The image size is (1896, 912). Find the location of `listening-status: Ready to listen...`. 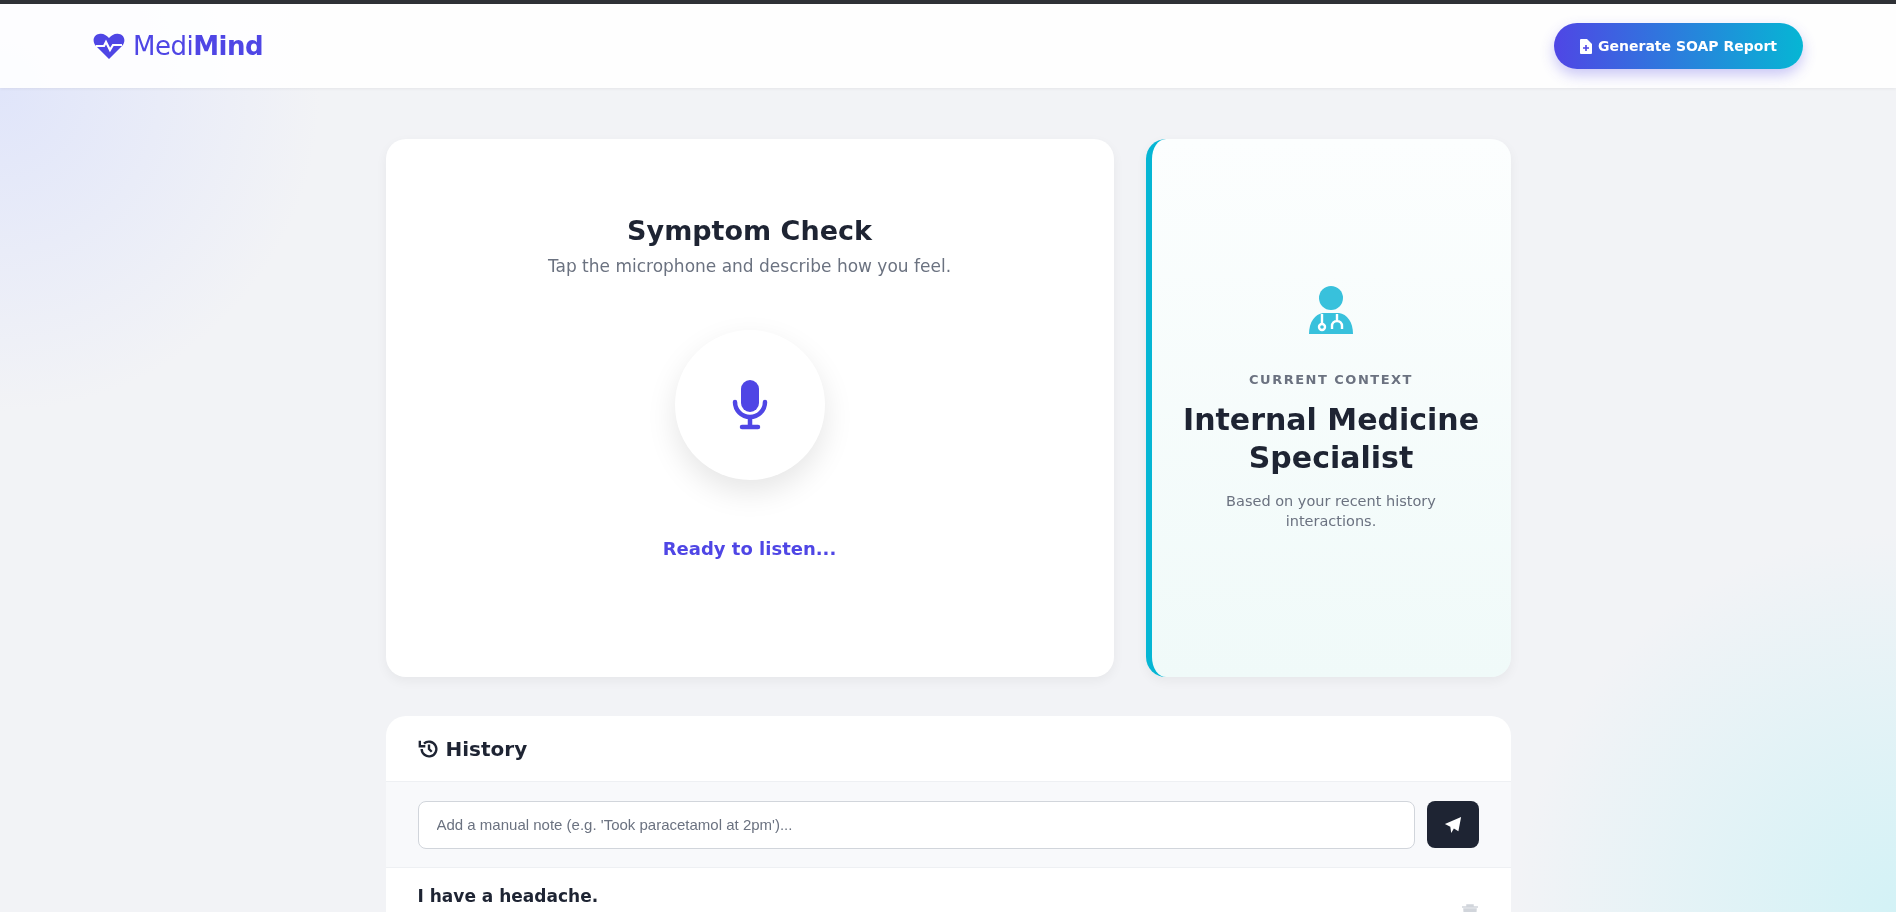

listening-status: Ready to listen... is located at coordinates (749, 548).